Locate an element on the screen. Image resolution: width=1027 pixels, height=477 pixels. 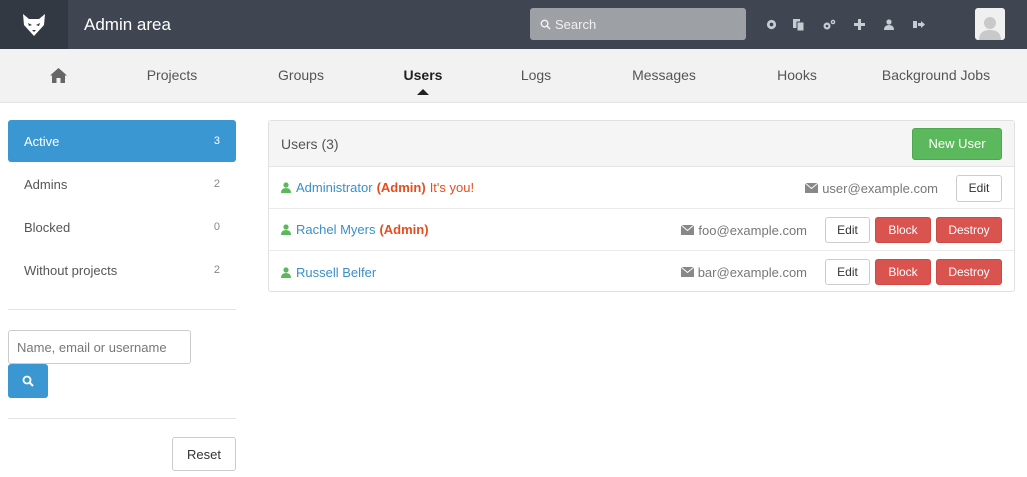
user-email: foo@example.com is located at coordinates (744, 230).